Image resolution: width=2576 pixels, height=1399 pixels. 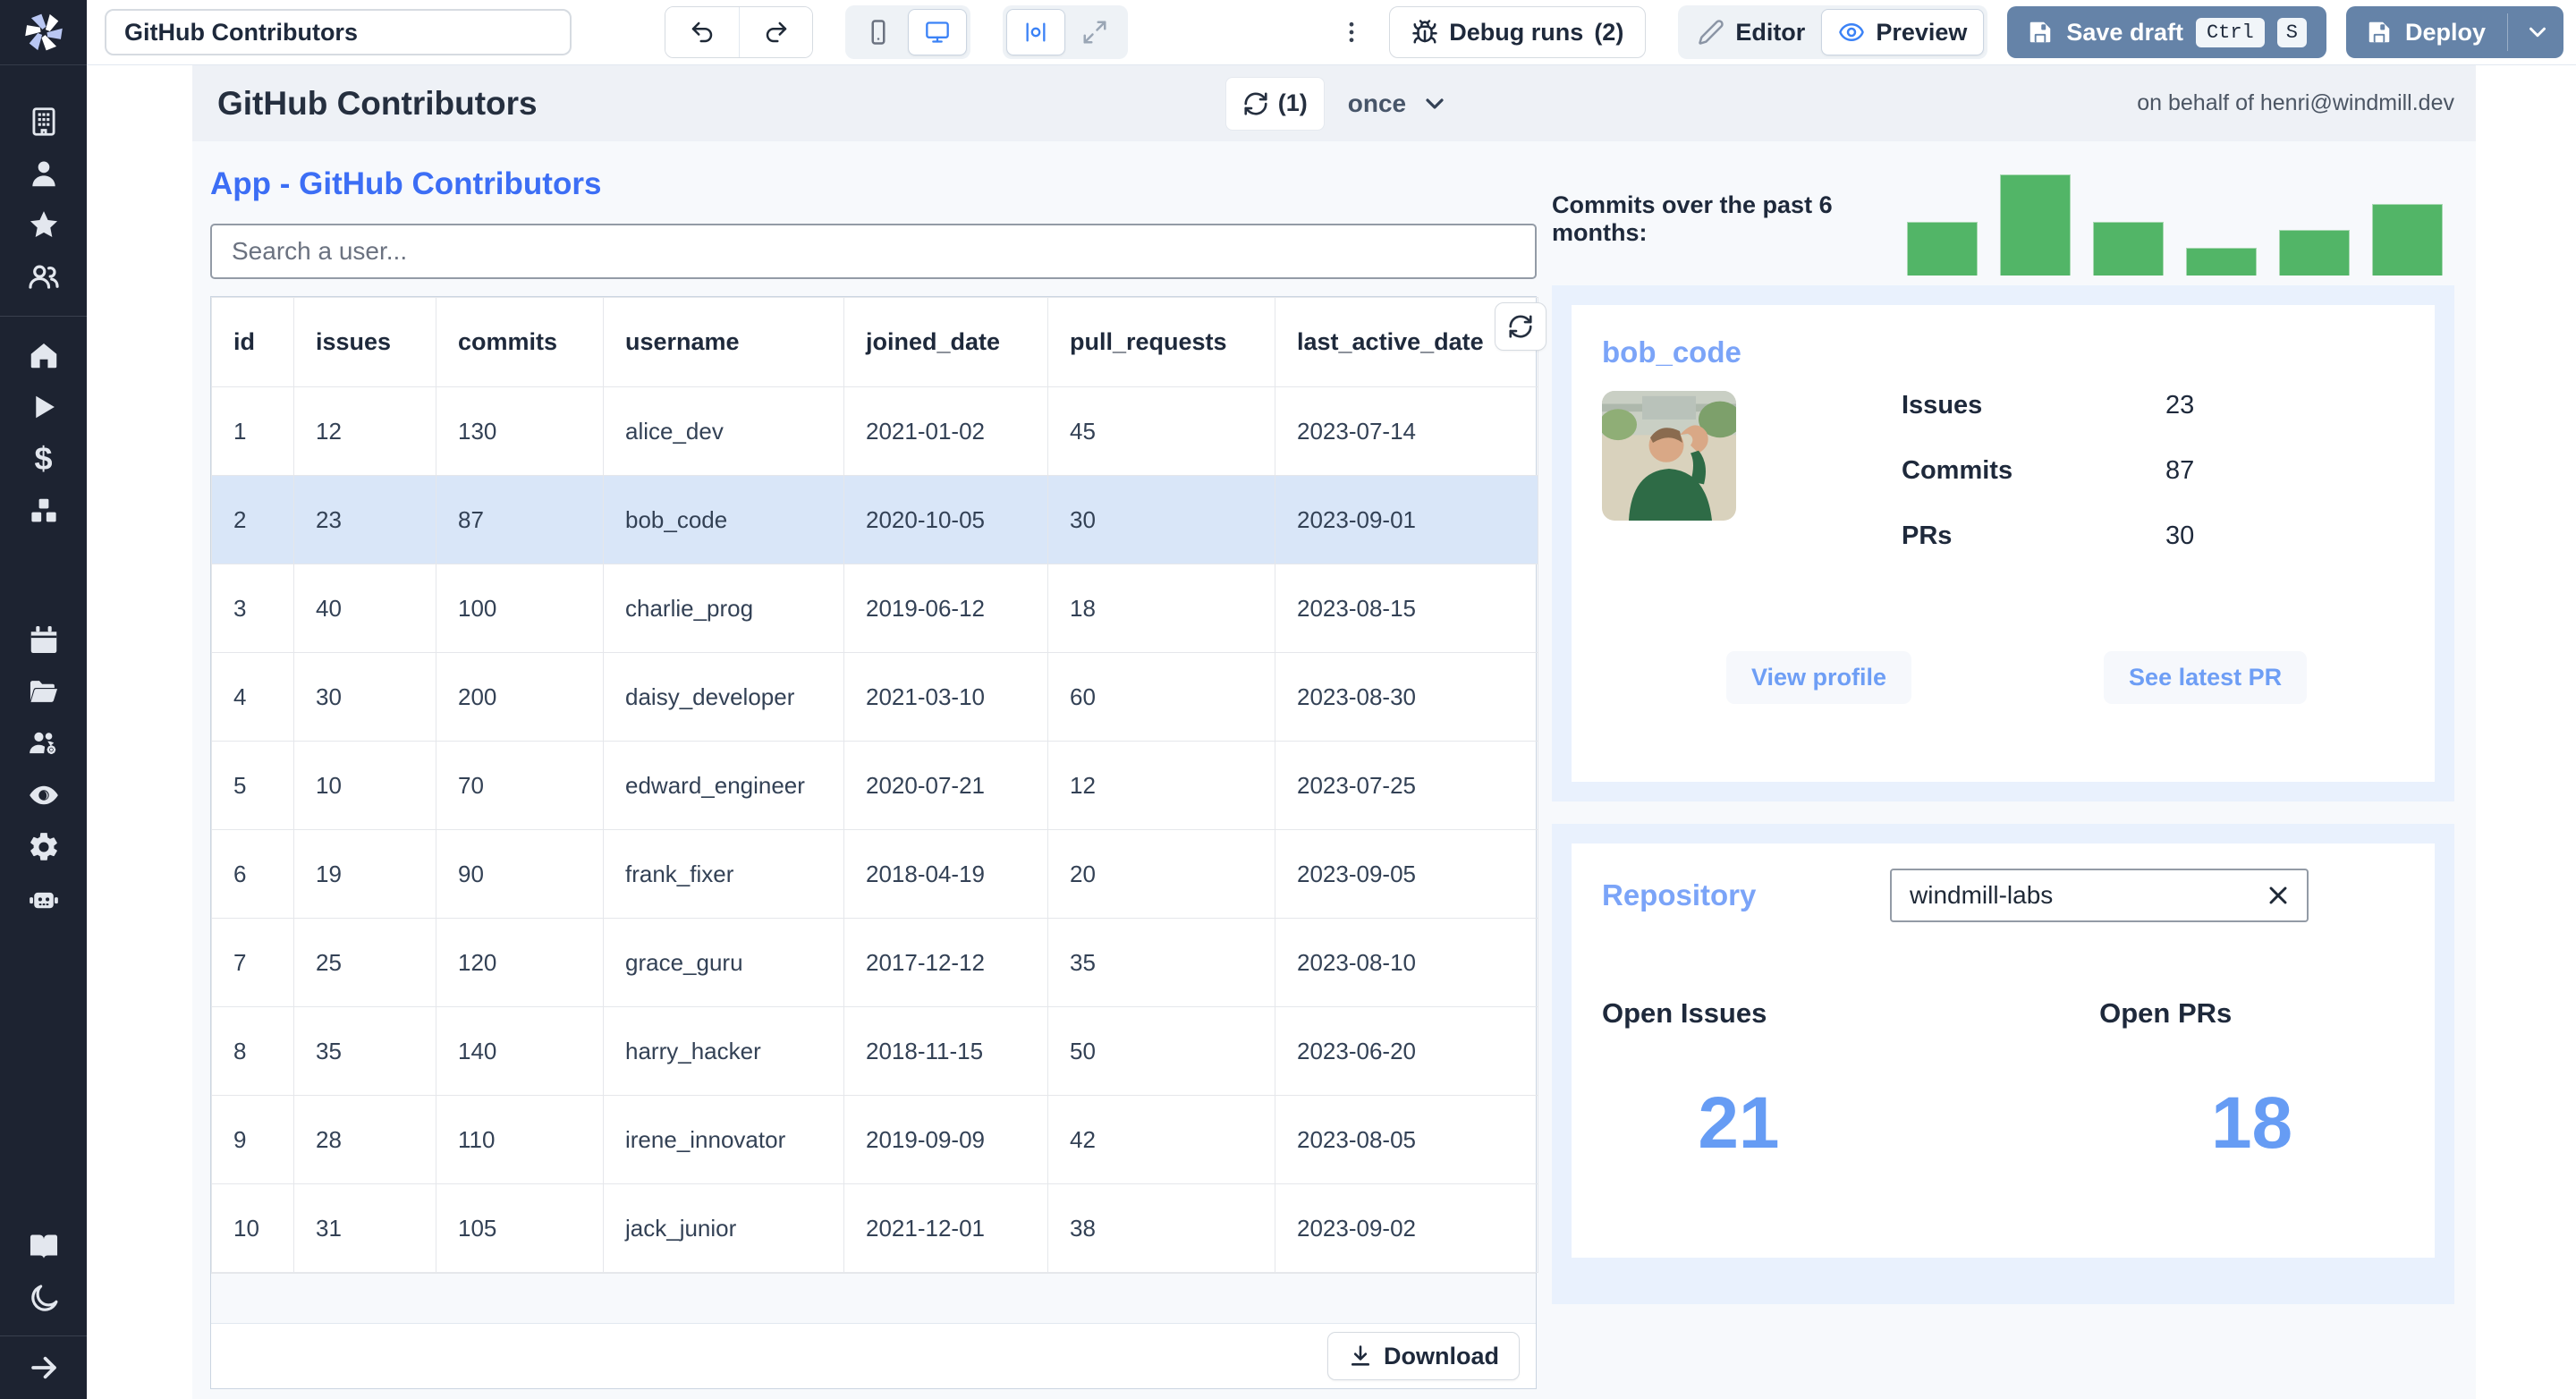 I want to click on settings-gear-icon, so click(x=43, y=847).